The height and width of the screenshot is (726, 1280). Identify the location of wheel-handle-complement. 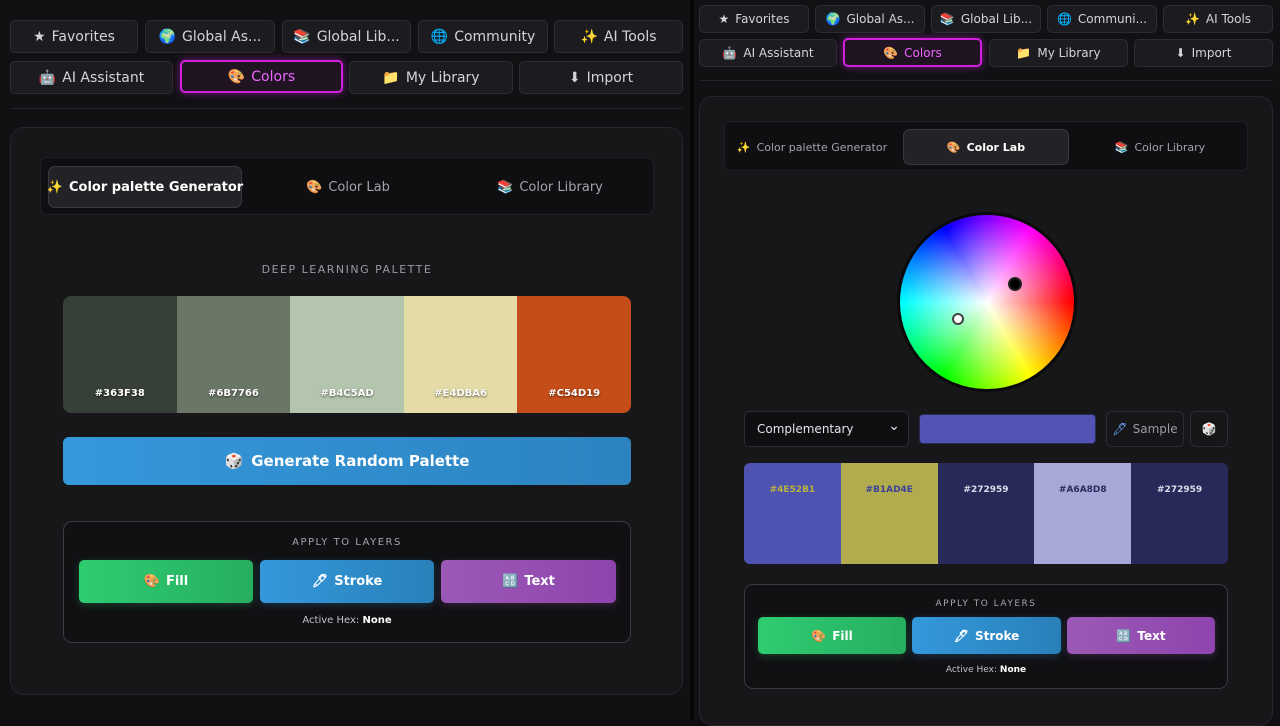
(1015, 284).